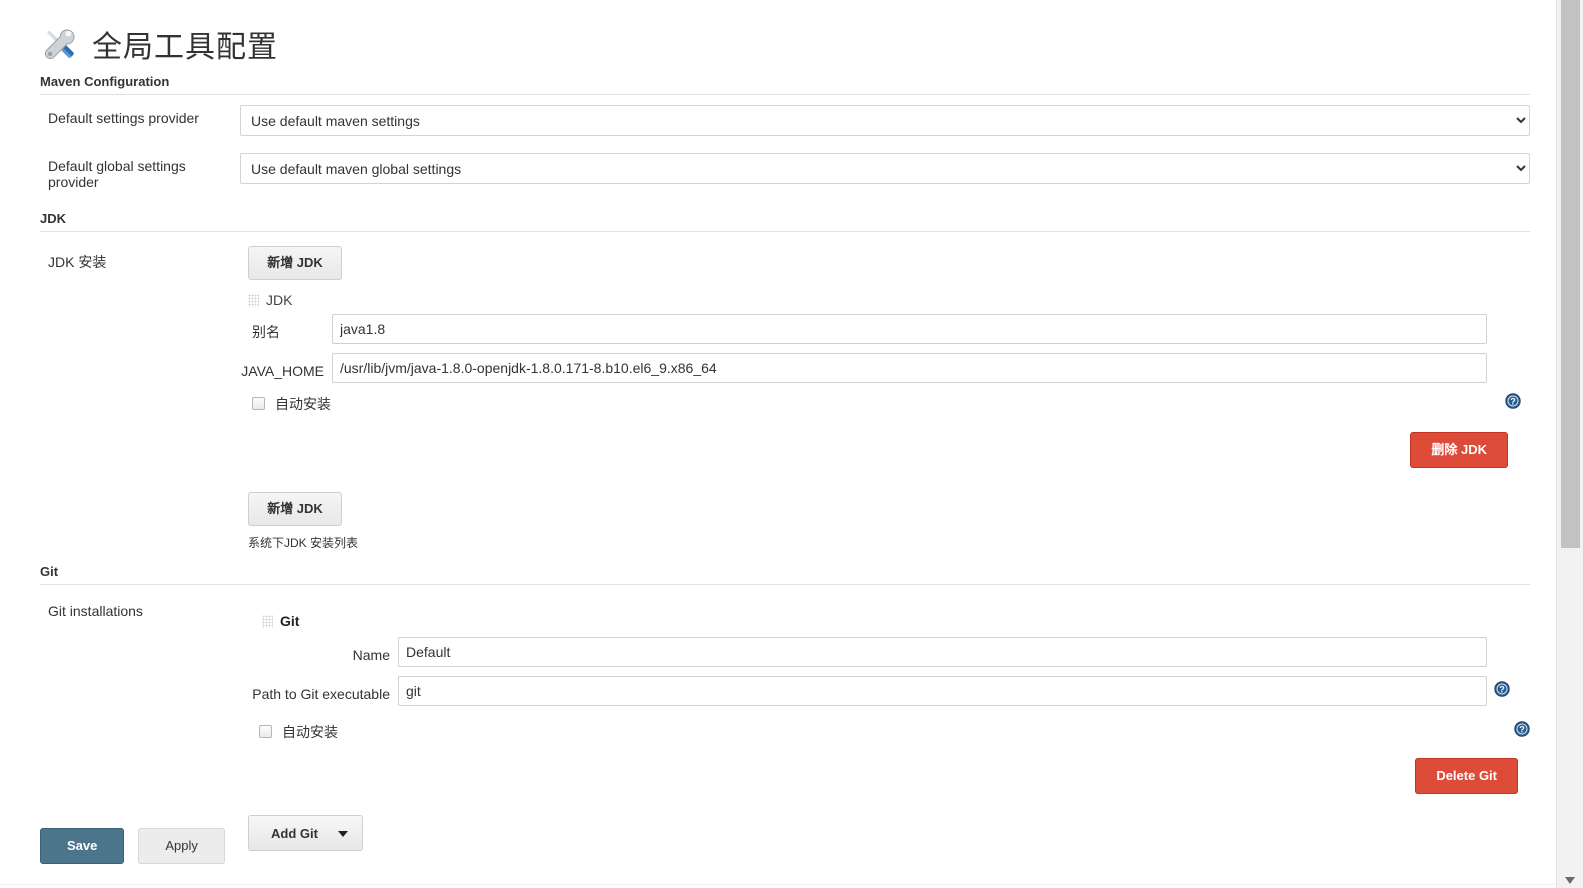  I want to click on default-settings-provider-select: Use default maven settings, so click(885, 120).